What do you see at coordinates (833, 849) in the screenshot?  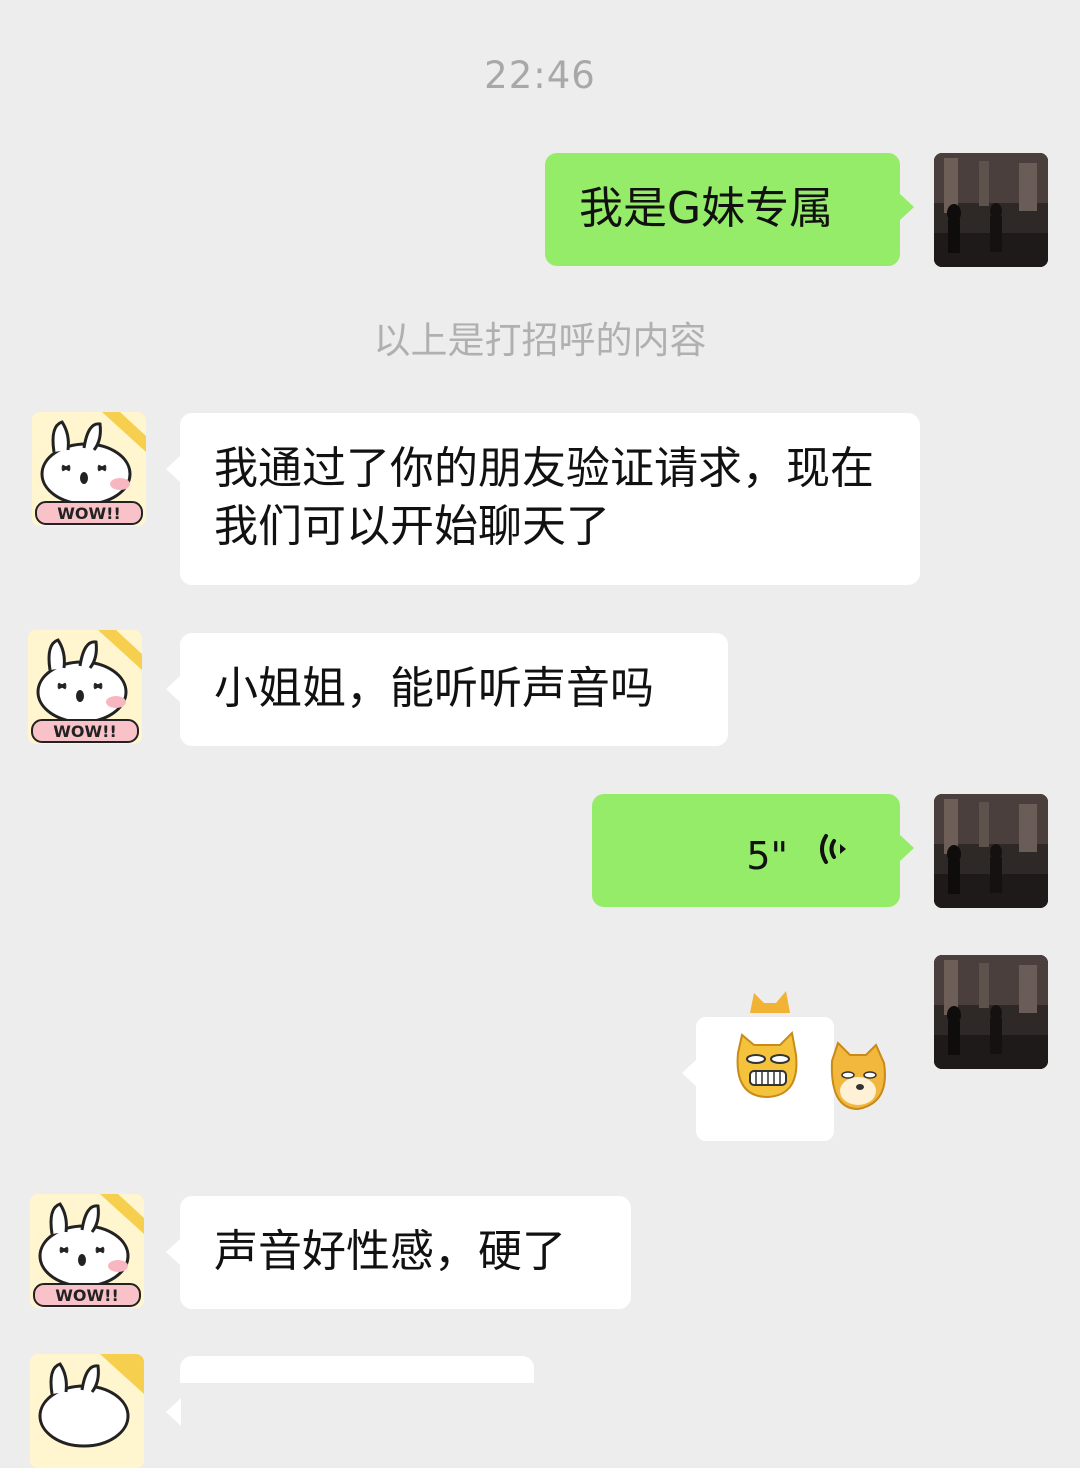 I see `voice-wave-icon` at bounding box center [833, 849].